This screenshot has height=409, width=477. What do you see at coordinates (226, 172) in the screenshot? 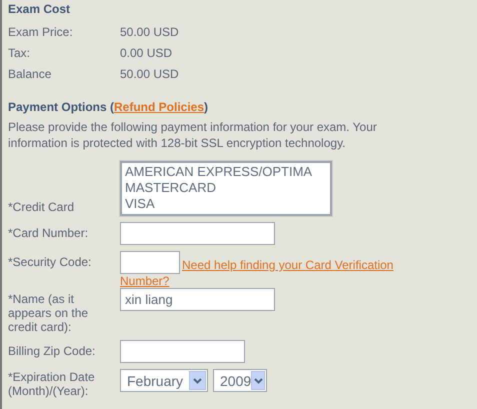
I see `listbox-option: AMERICAN EXPRESS/OPTIMA` at bounding box center [226, 172].